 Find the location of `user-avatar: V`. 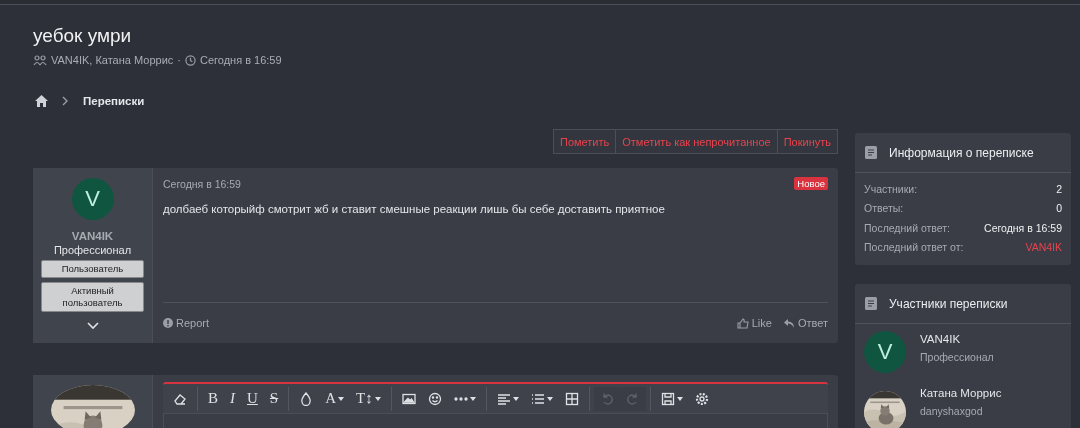

user-avatar: V is located at coordinates (92, 199).